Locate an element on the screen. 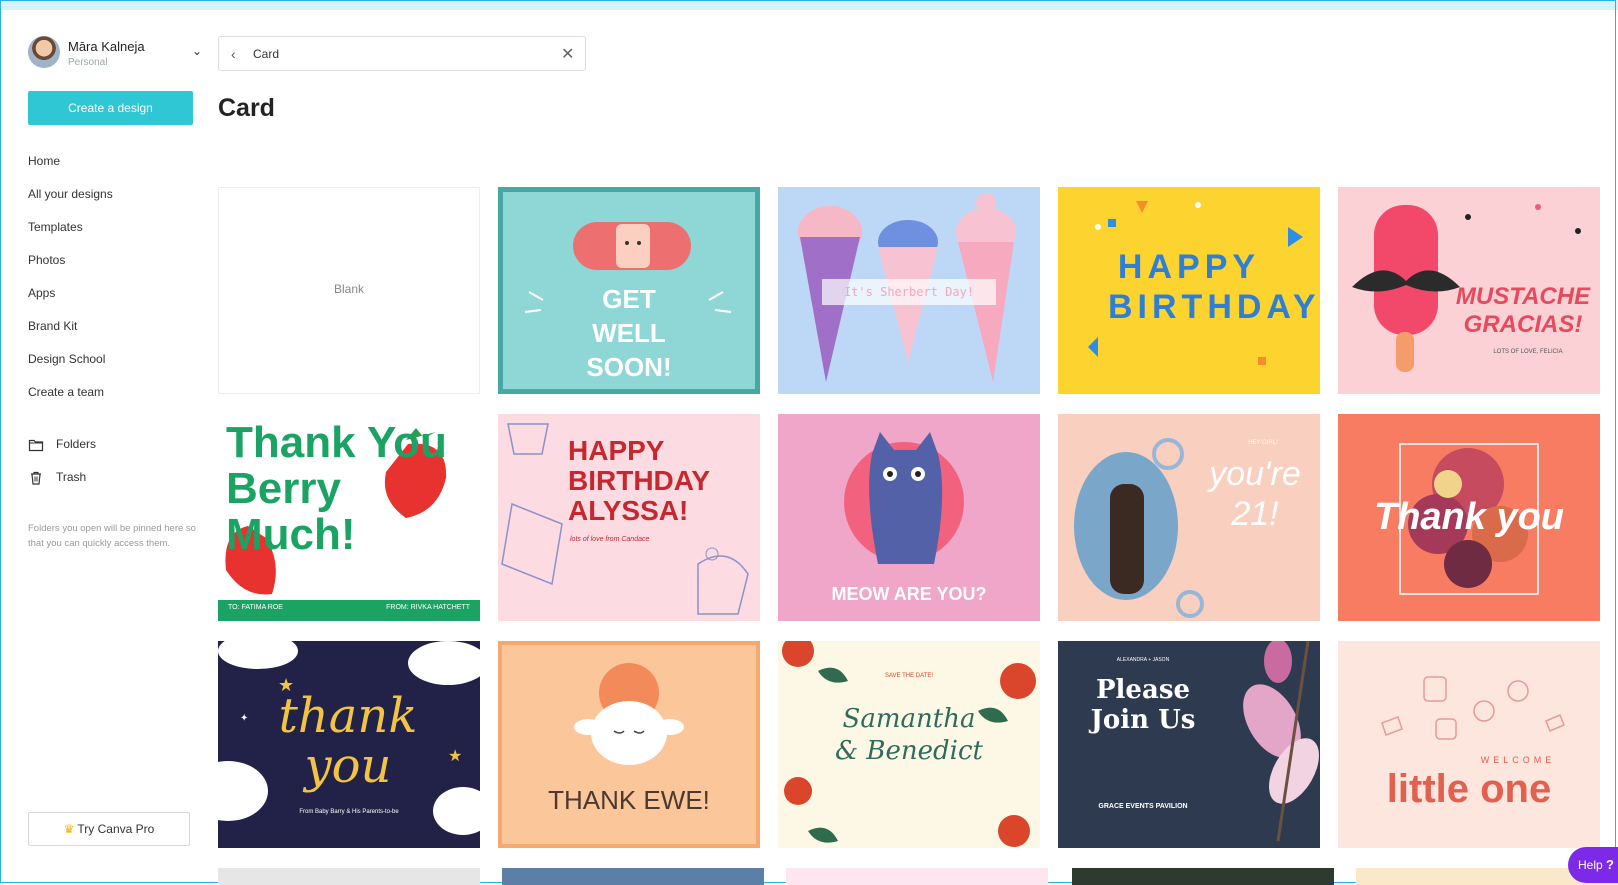  template-card: THANK EWE! is located at coordinates (629, 744).